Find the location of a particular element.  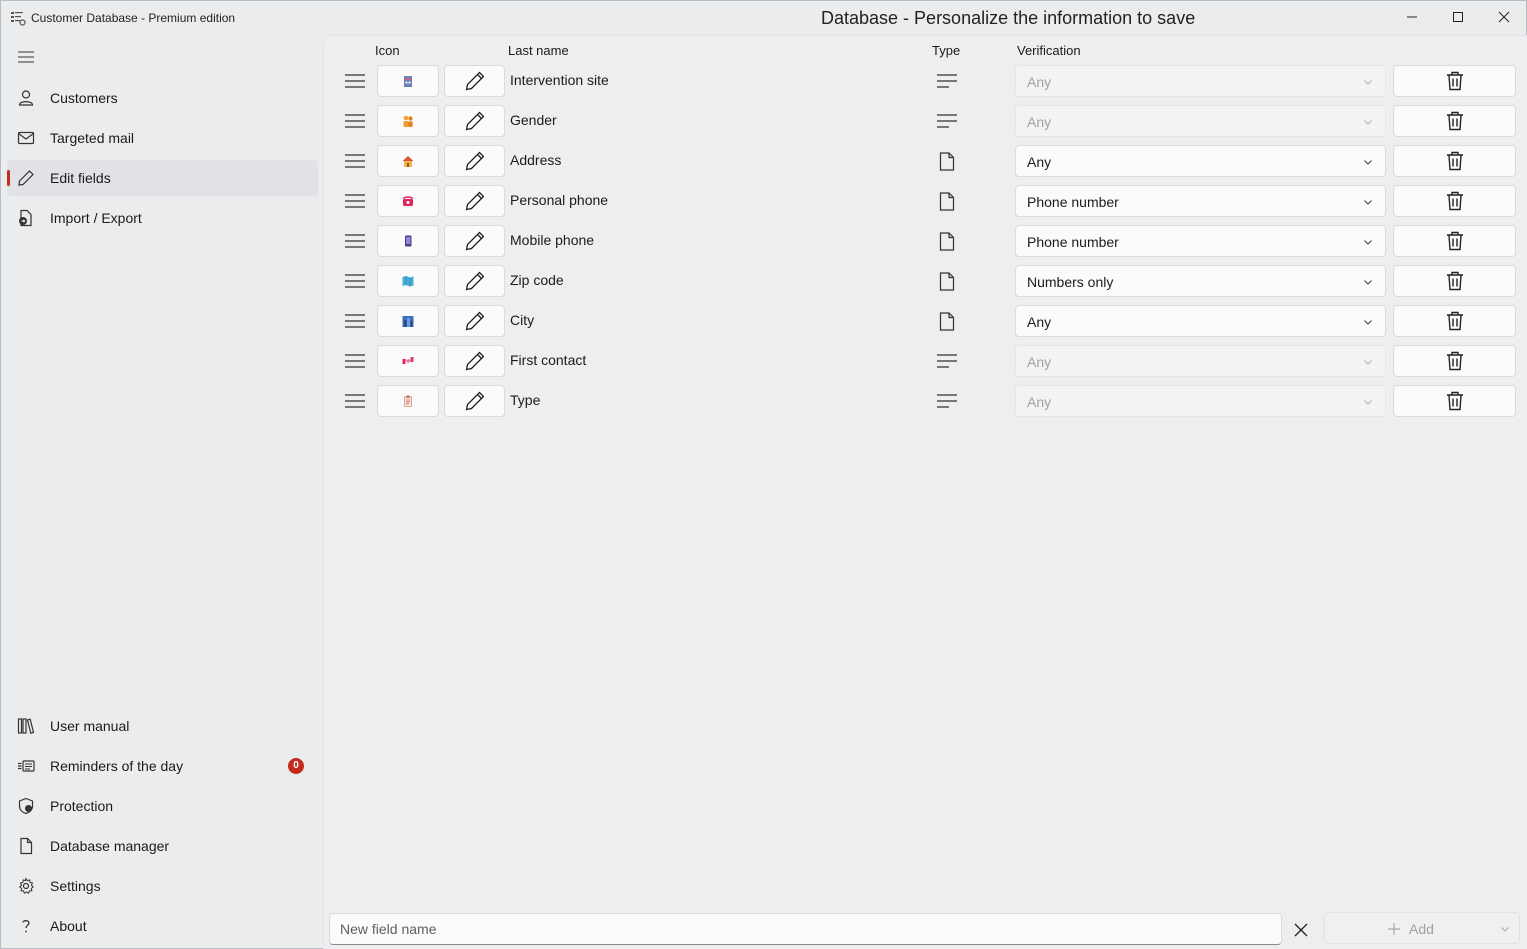

column-header-type: Type is located at coordinates (946, 50).